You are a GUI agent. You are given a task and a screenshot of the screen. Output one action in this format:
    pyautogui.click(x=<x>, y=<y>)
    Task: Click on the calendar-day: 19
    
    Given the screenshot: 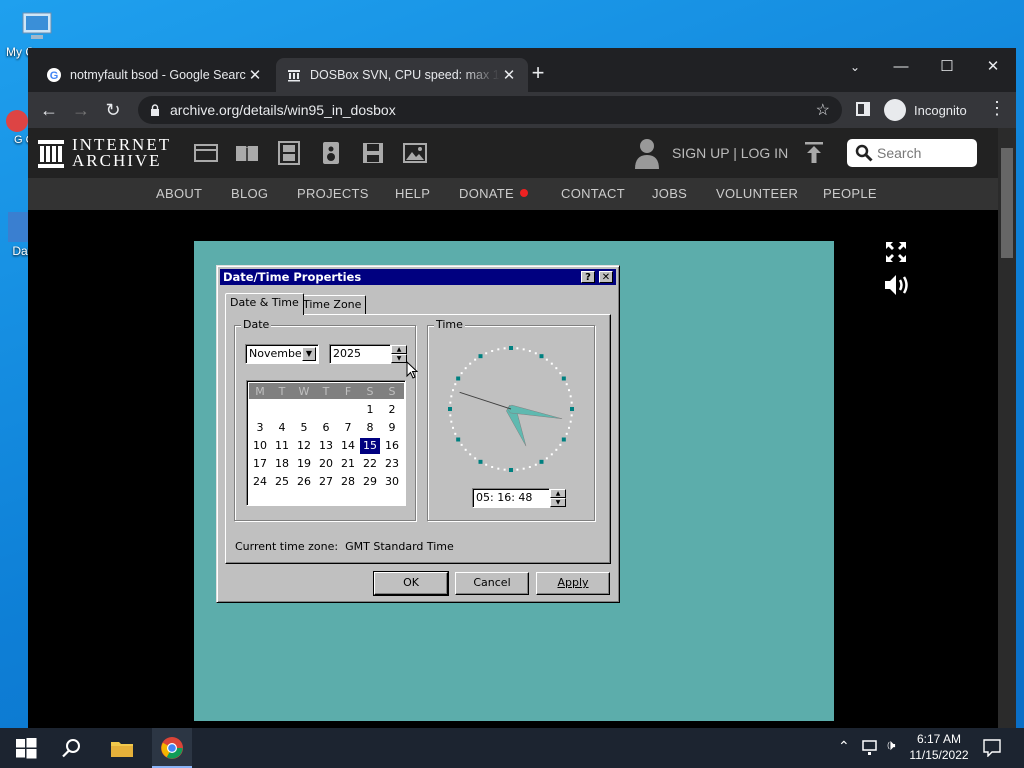 What is the action you would take?
    pyautogui.click(x=304, y=464)
    